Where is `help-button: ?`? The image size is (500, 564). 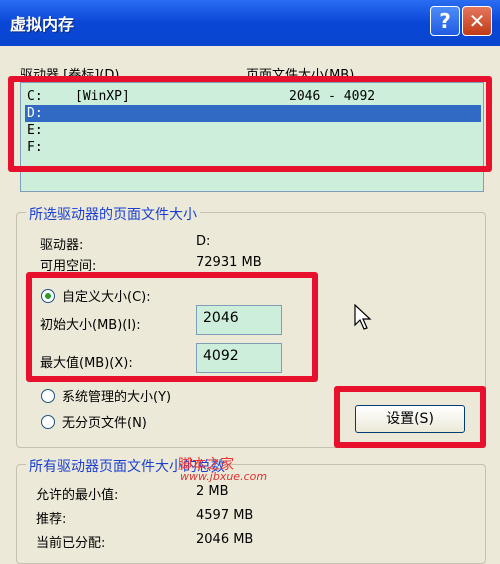
help-button: ? is located at coordinates (445, 21).